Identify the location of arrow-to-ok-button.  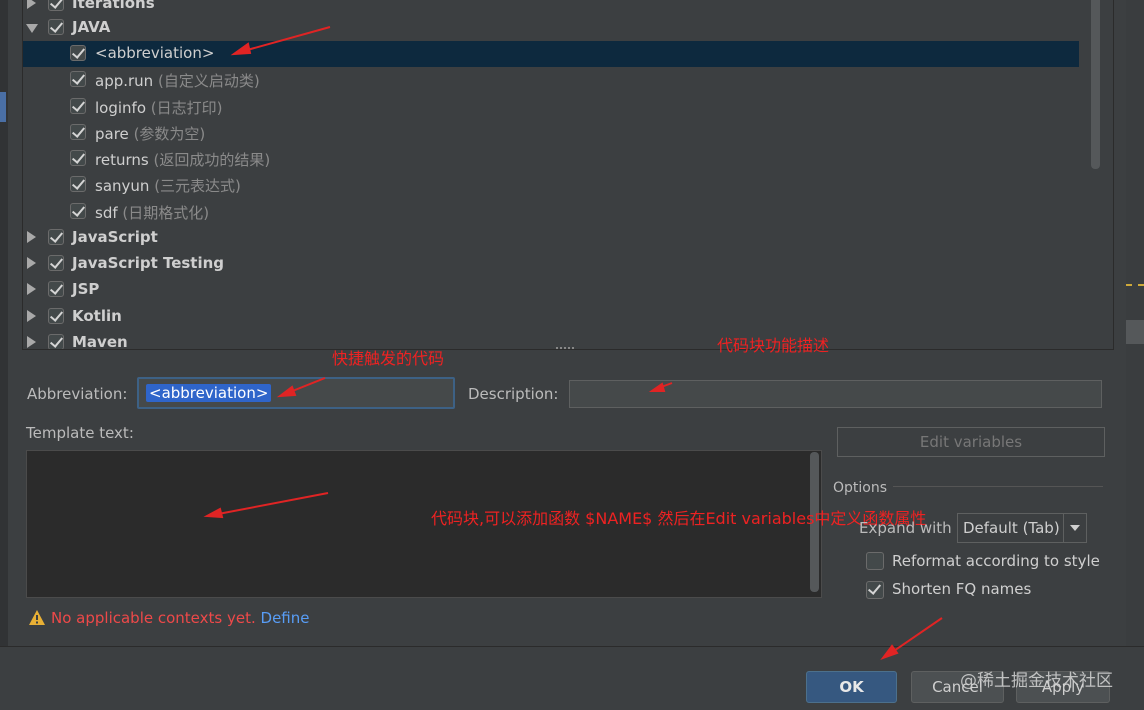
(915, 636).